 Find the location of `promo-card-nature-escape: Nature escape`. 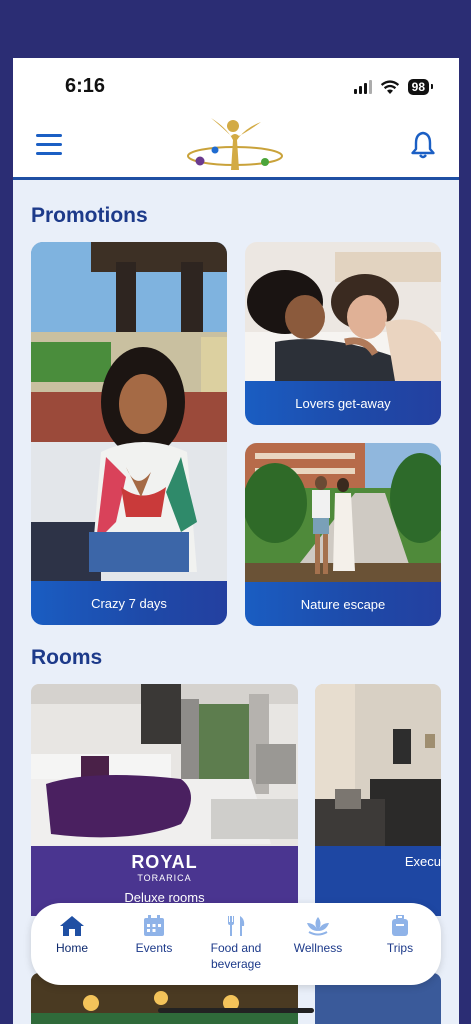

promo-card-nature-escape: Nature escape is located at coordinates (343, 534).